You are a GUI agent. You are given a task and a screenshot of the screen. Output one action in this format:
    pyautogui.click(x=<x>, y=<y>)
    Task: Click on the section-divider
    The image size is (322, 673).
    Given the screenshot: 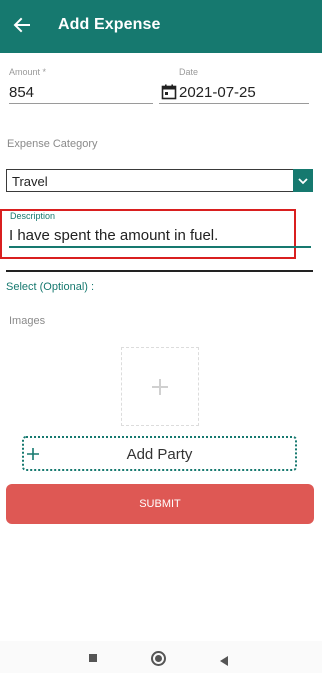 What is the action you would take?
    pyautogui.click(x=159, y=271)
    